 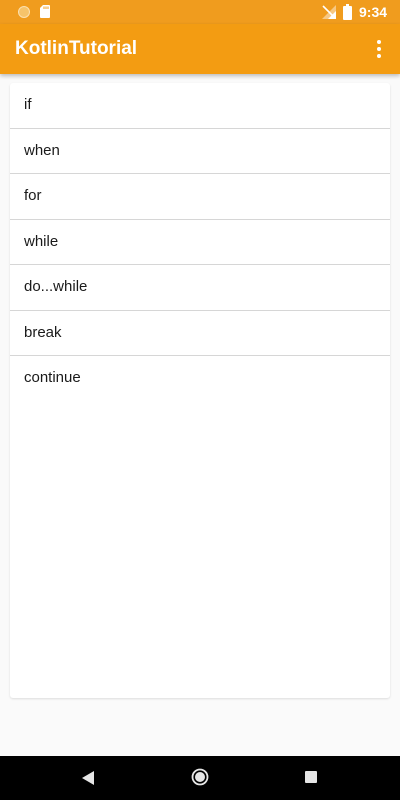 I want to click on list-item: do...while, so click(x=200, y=288).